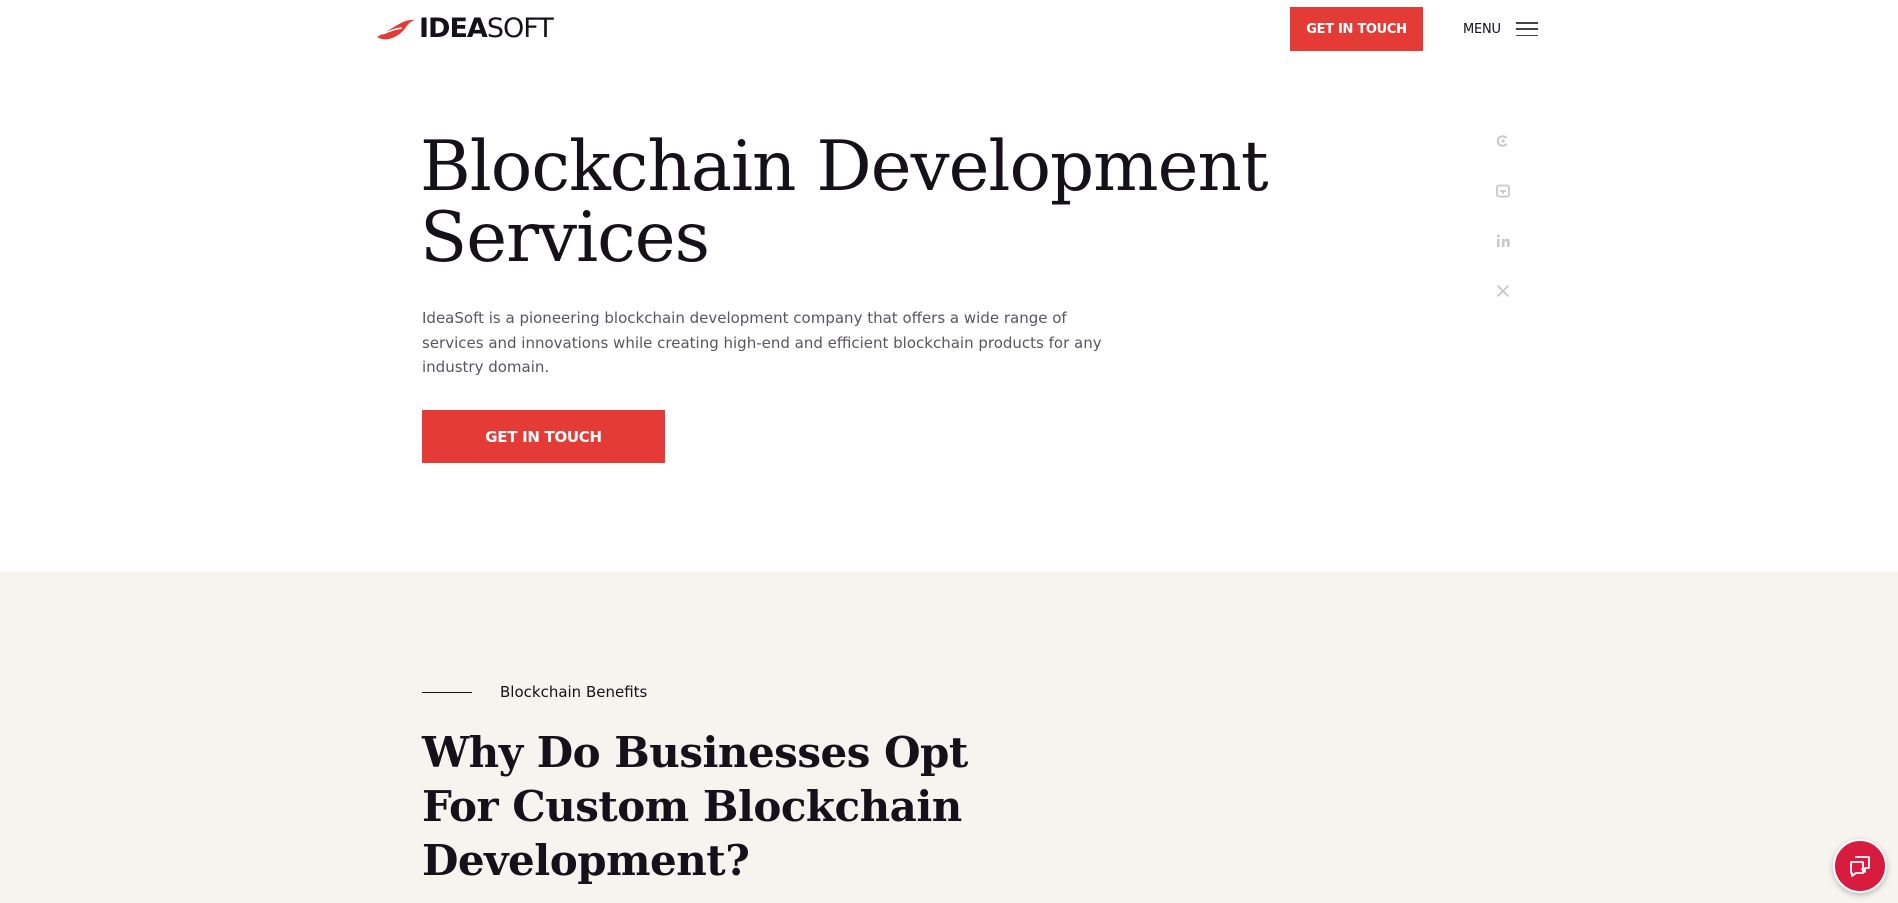 This screenshot has height=903, width=1898. What do you see at coordinates (586, 860) in the screenshot?
I see `benefits-title-line-3: Development?` at bounding box center [586, 860].